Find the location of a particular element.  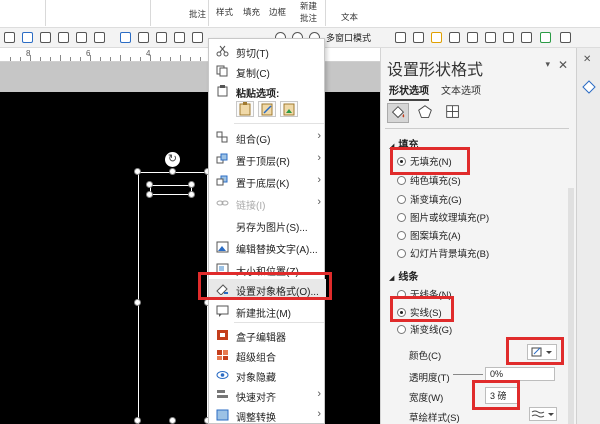

outline-icon is located at coordinates (454, 37).